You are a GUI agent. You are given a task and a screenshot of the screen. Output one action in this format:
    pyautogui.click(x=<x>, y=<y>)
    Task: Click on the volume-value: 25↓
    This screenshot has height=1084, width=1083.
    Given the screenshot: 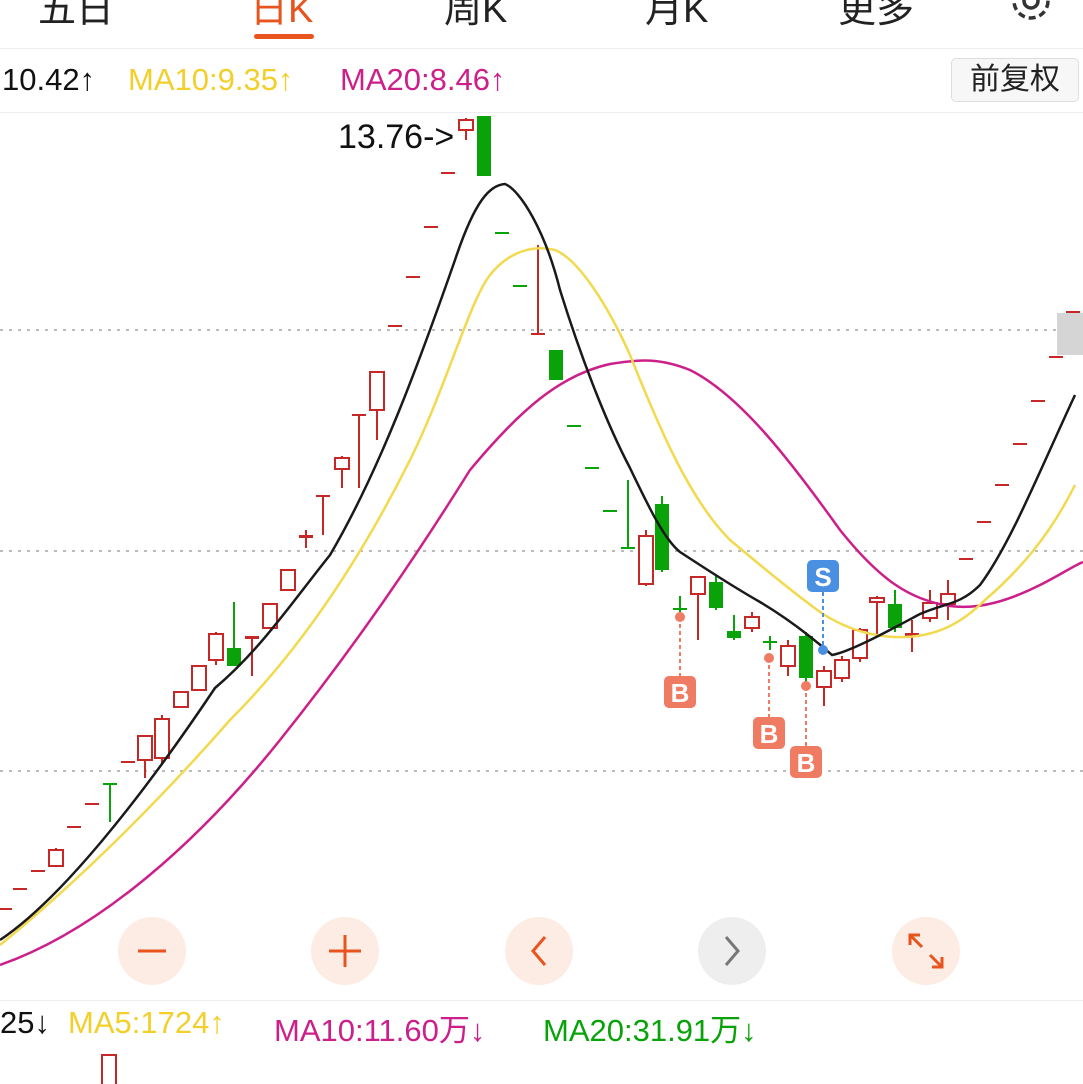 What is the action you would take?
    pyautogui.click(x=25, y=1022)
    